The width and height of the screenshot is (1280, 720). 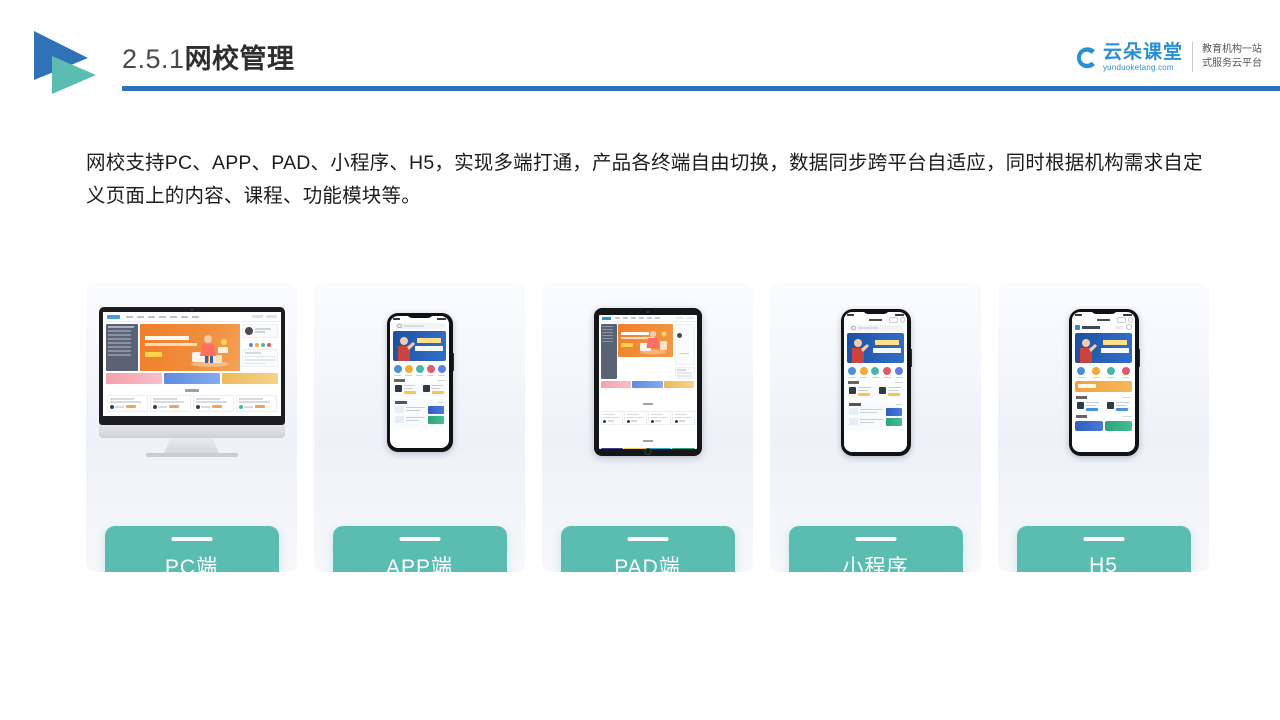 I want to click on platform-label-chip-h5: H5, so click(x=1103, y=549).